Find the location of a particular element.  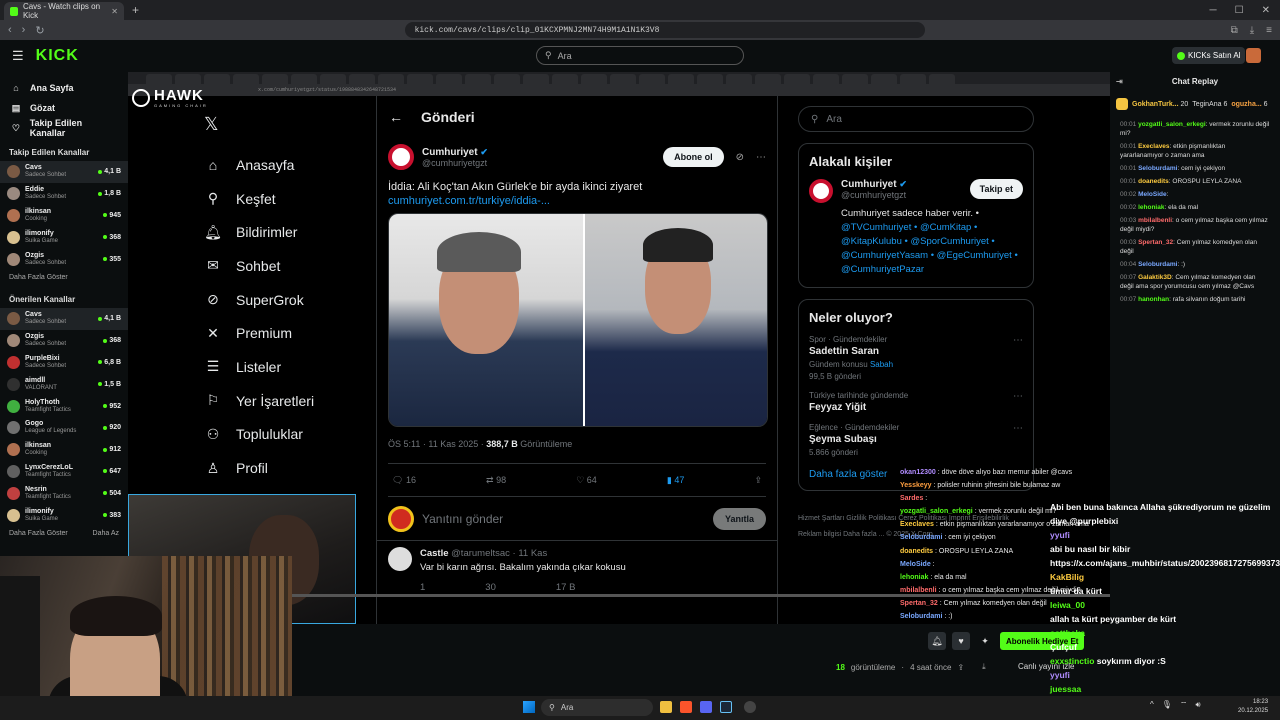

chat-text: : rafa silvanın doğum tarihi is located at coordinates (1207, 299).